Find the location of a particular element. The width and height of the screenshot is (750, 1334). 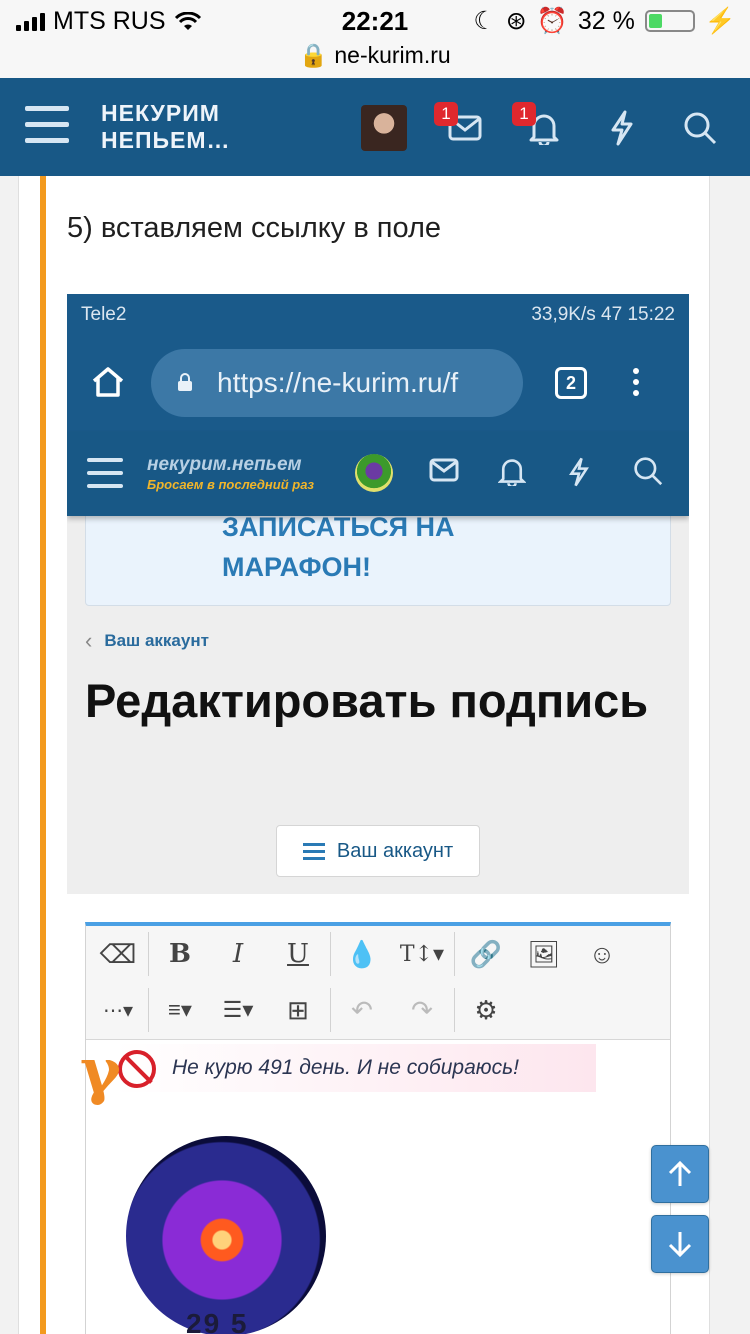

marathon-line-2: МАРАФОН! is located at coordinates (296, 567).